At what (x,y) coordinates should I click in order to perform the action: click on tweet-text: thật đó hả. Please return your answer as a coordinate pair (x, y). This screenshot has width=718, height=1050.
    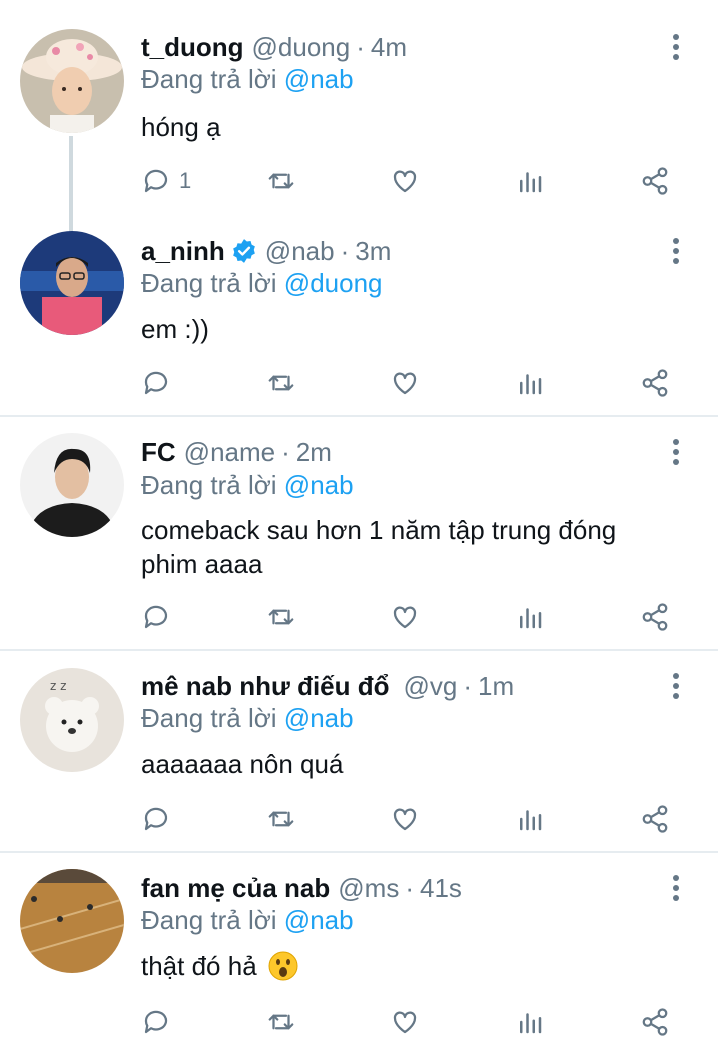
    Looking at the image, I should click on (409, 966).